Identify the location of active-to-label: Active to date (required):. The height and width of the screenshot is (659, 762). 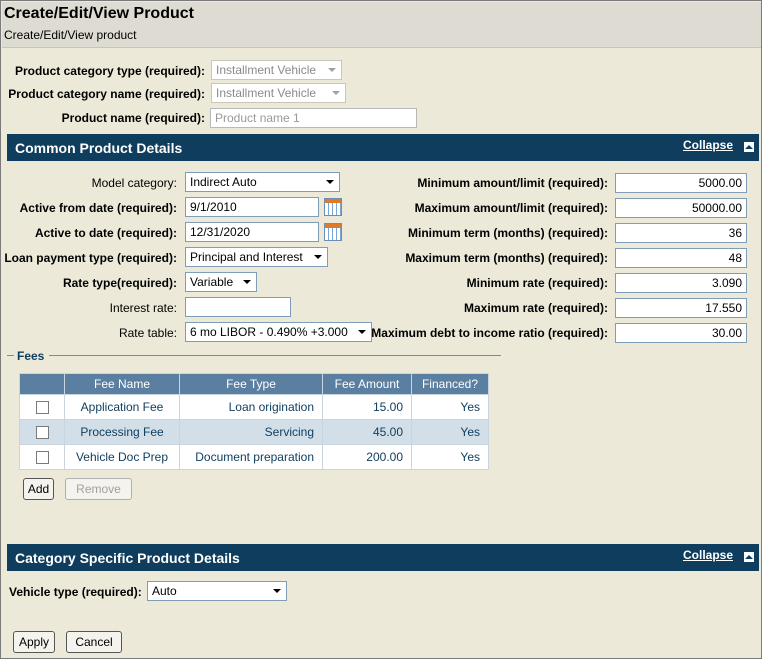
(105, 233).